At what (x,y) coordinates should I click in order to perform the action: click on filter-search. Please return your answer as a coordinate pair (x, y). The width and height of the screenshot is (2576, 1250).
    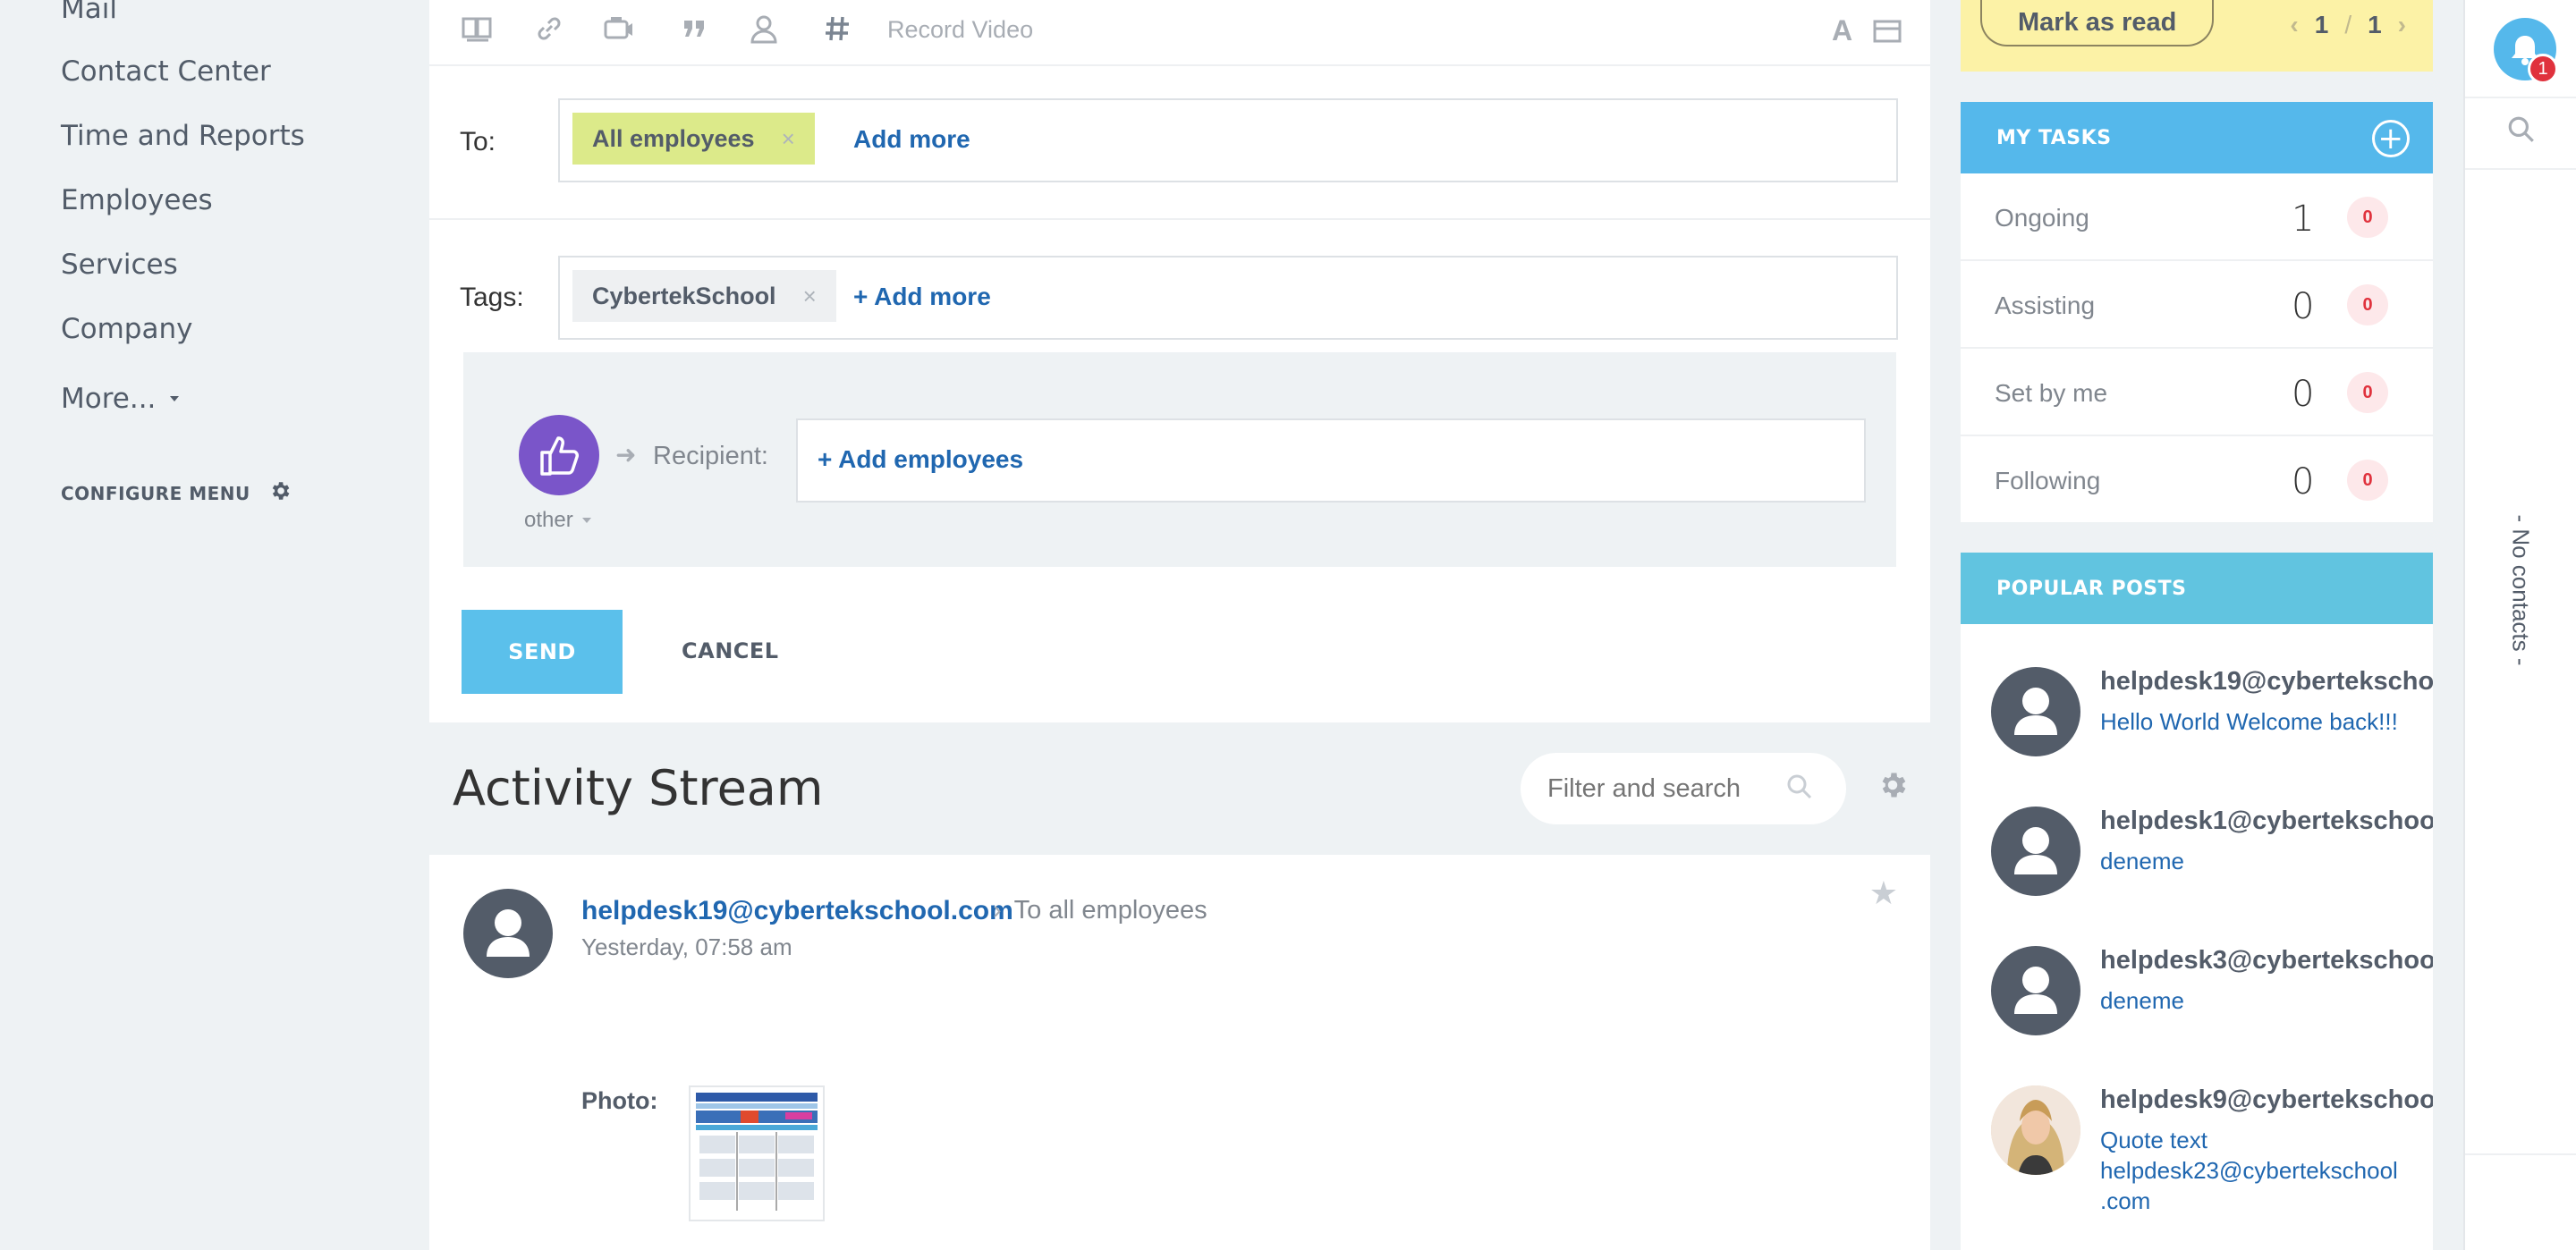
    Looking at the image, I should click on (1683, 789).